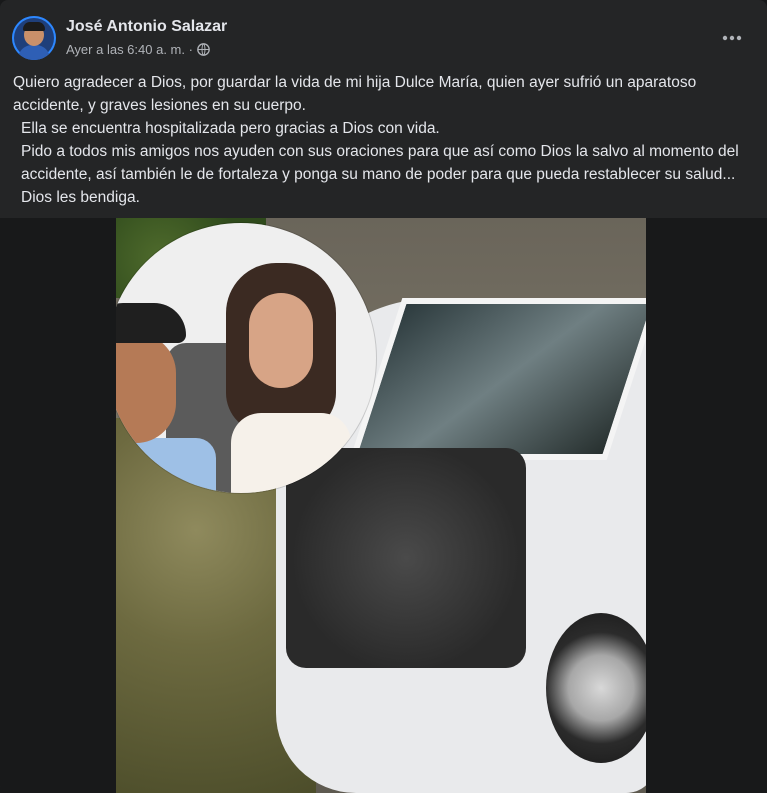 This screenshot has height=793, width=767. I want to click on girl-top, so click(291, 453).